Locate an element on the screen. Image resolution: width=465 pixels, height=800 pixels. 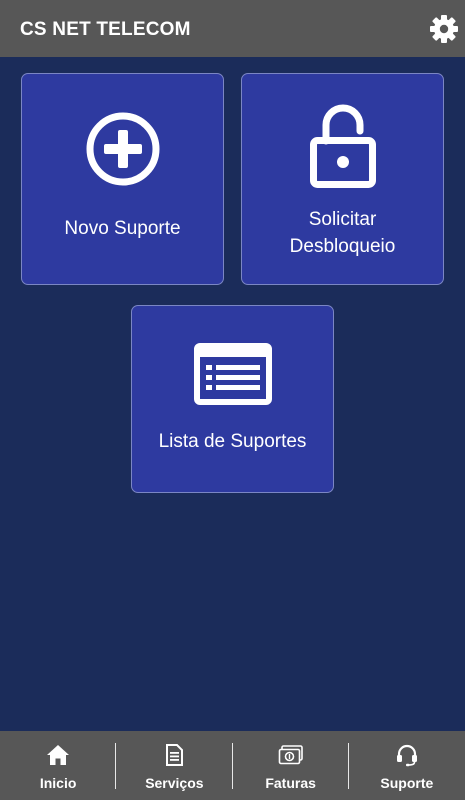
nav-item-suporte: Suporte is located at coordinates (407, 765).